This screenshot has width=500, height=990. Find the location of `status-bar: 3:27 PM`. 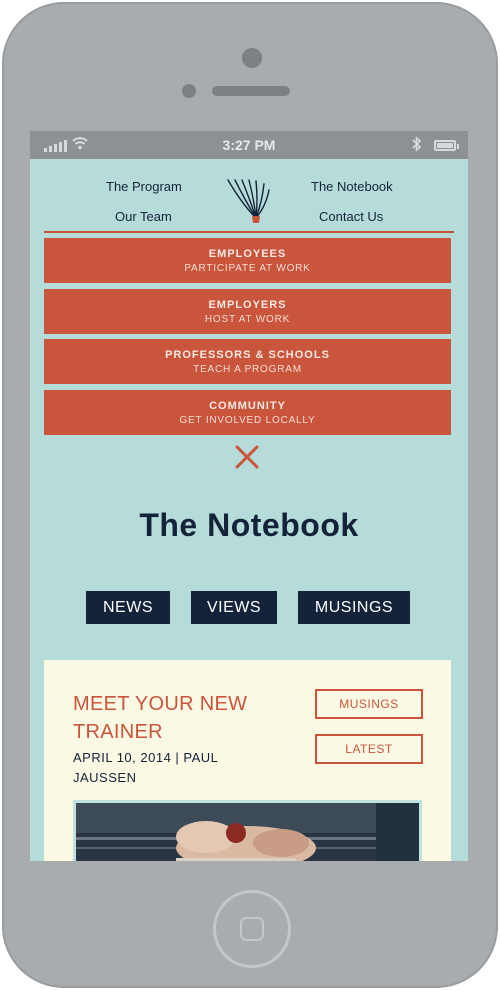

status-bar: 3:27 PM is located at coordinates (249, 145).